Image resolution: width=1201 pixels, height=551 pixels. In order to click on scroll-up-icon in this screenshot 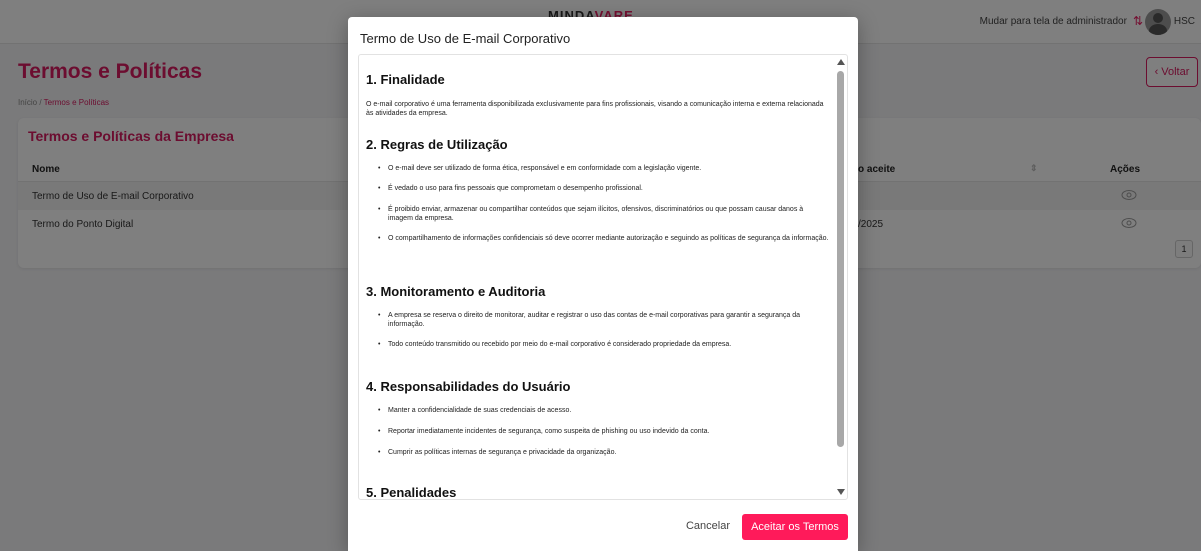, I will do `click(841, 62)`.